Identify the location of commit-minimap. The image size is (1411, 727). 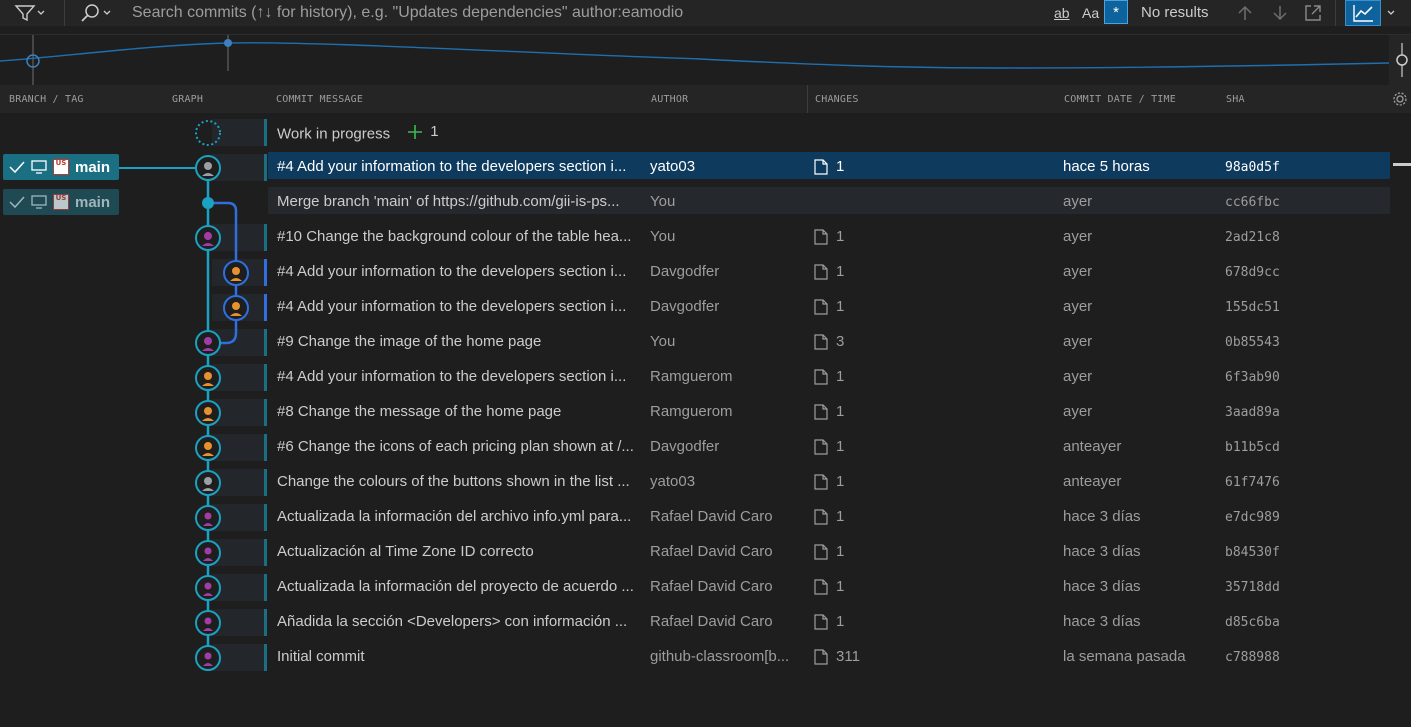
(705, 59).